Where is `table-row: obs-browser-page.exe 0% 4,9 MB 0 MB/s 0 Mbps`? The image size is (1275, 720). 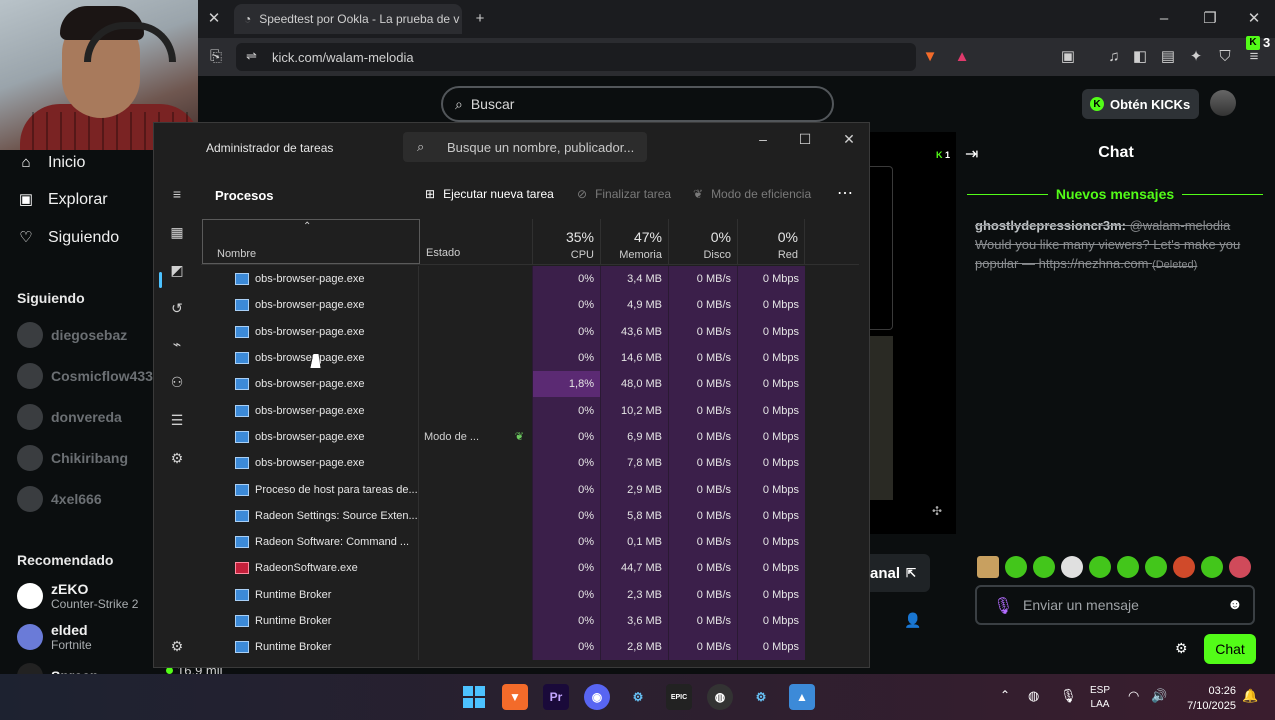
table-row: obs-browser-page.exe 0% 4,9 MB 0 MB/s 0 Mbps is located at coordinates (530, 305).